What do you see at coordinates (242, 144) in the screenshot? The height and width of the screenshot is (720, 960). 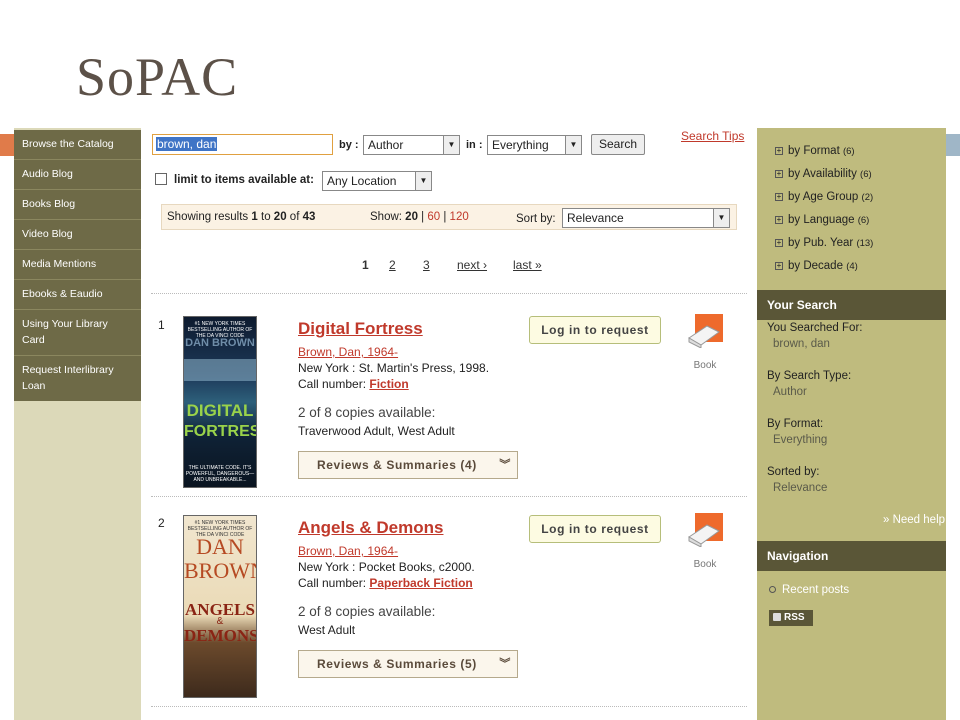 I see `search-input: brown, dan` at bounding box center [242, 144].